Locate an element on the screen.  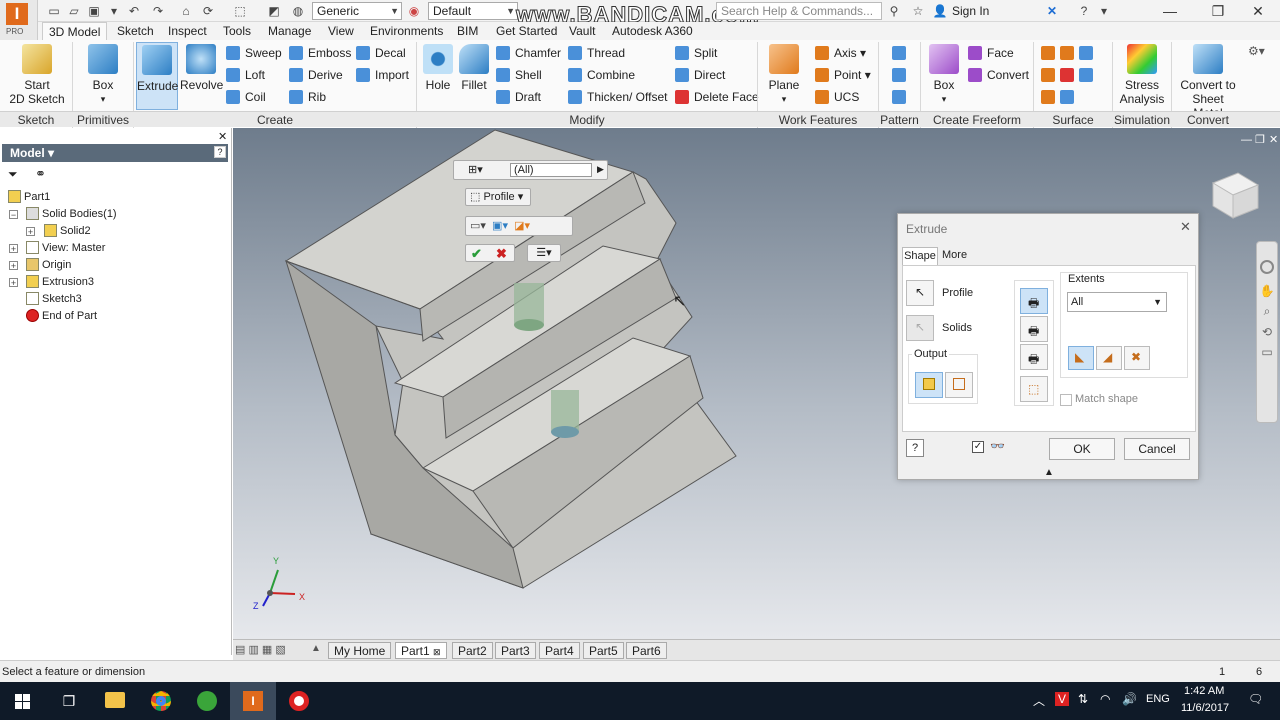
viewport-minimize-icon: — is located at coordinates (1246, 140).